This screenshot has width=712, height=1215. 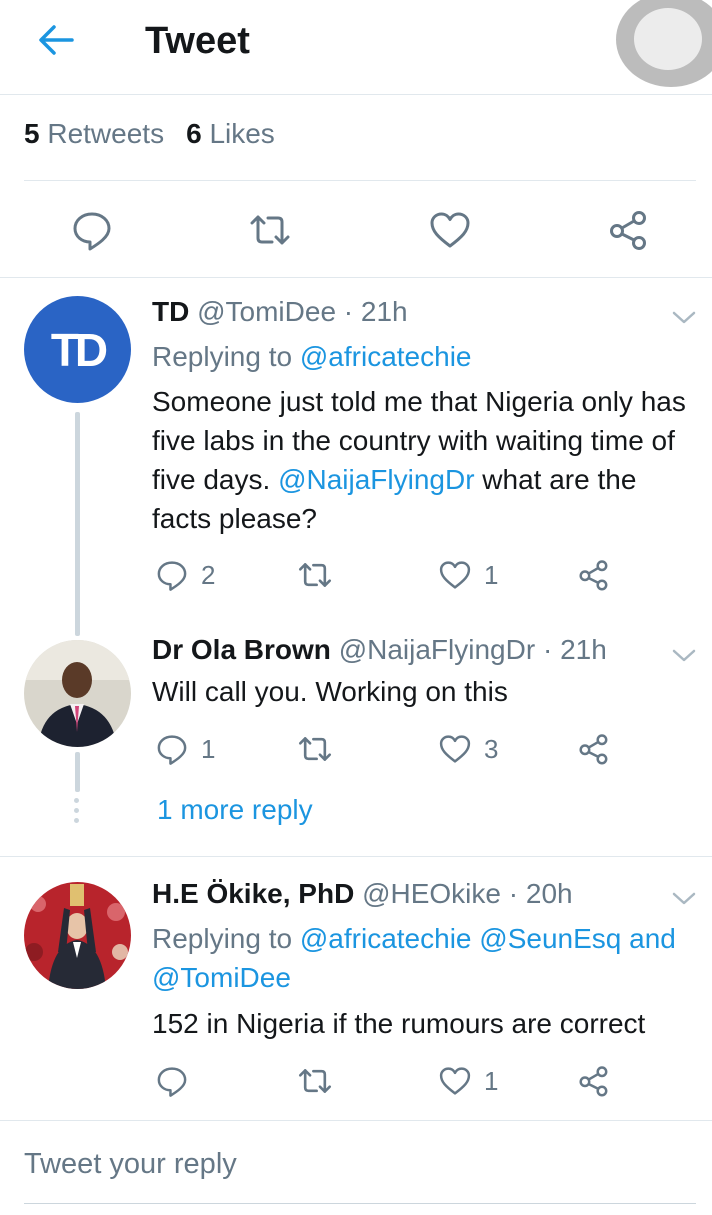 I want to click on reply-button: 2, so click(x=185, y=575).